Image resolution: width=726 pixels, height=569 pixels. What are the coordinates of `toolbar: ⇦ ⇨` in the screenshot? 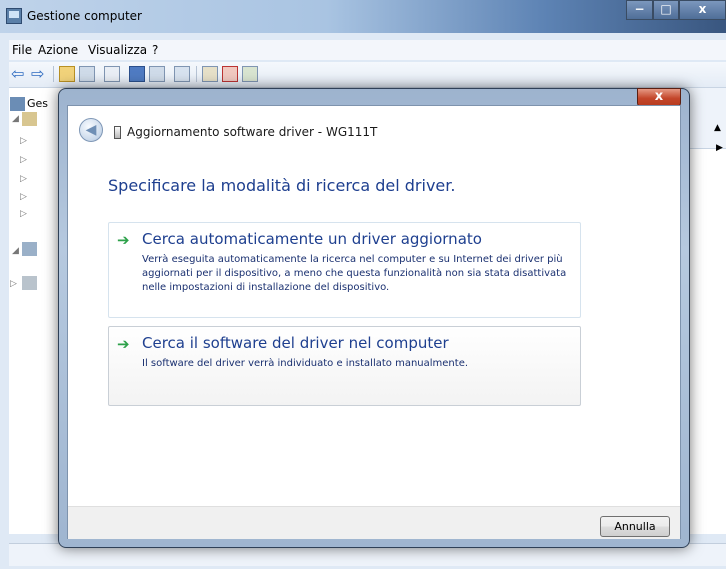 It's located at (367, 75).